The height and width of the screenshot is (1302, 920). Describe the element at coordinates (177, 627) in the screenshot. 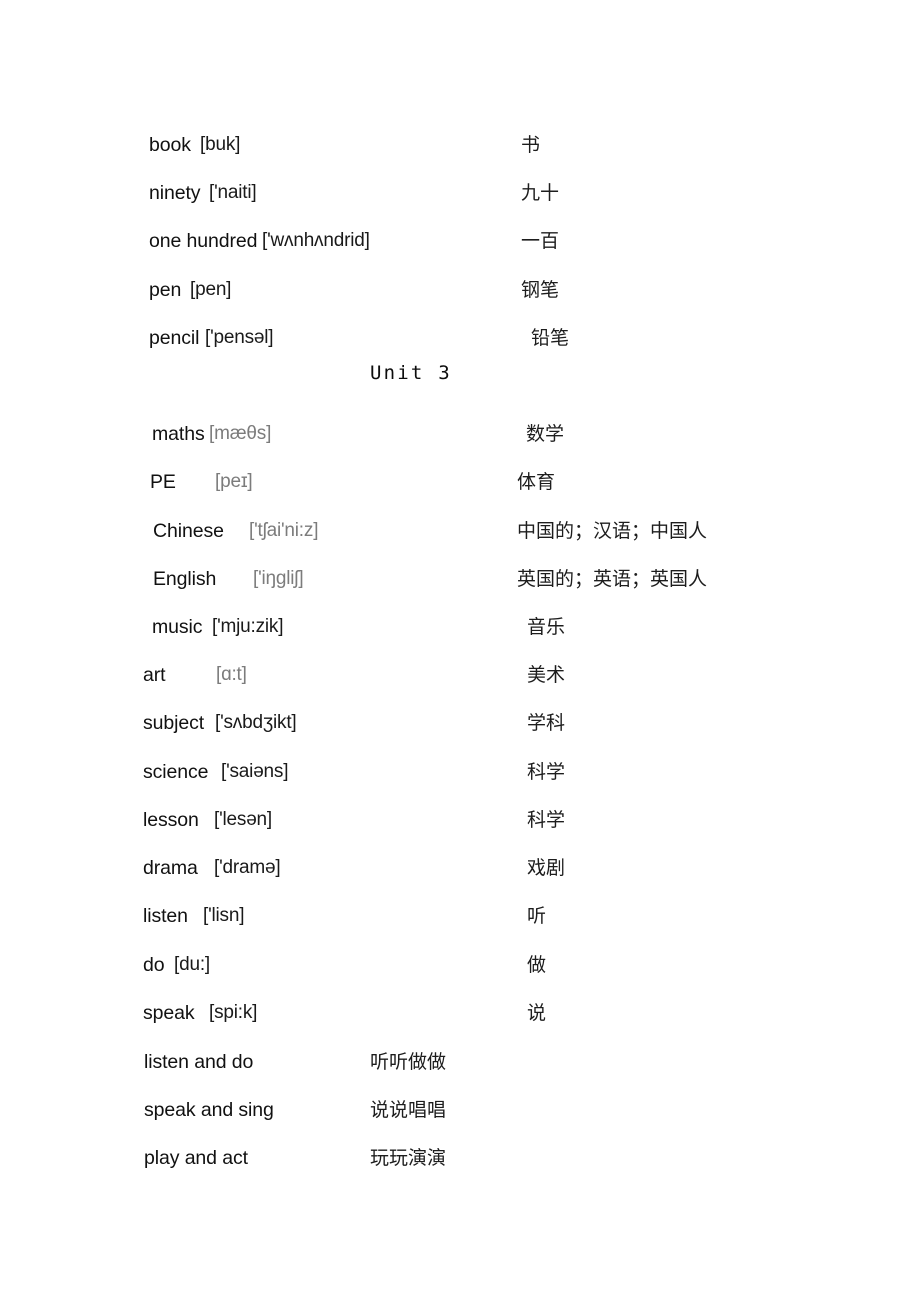

I see `vocabulary-term: music` at that location.